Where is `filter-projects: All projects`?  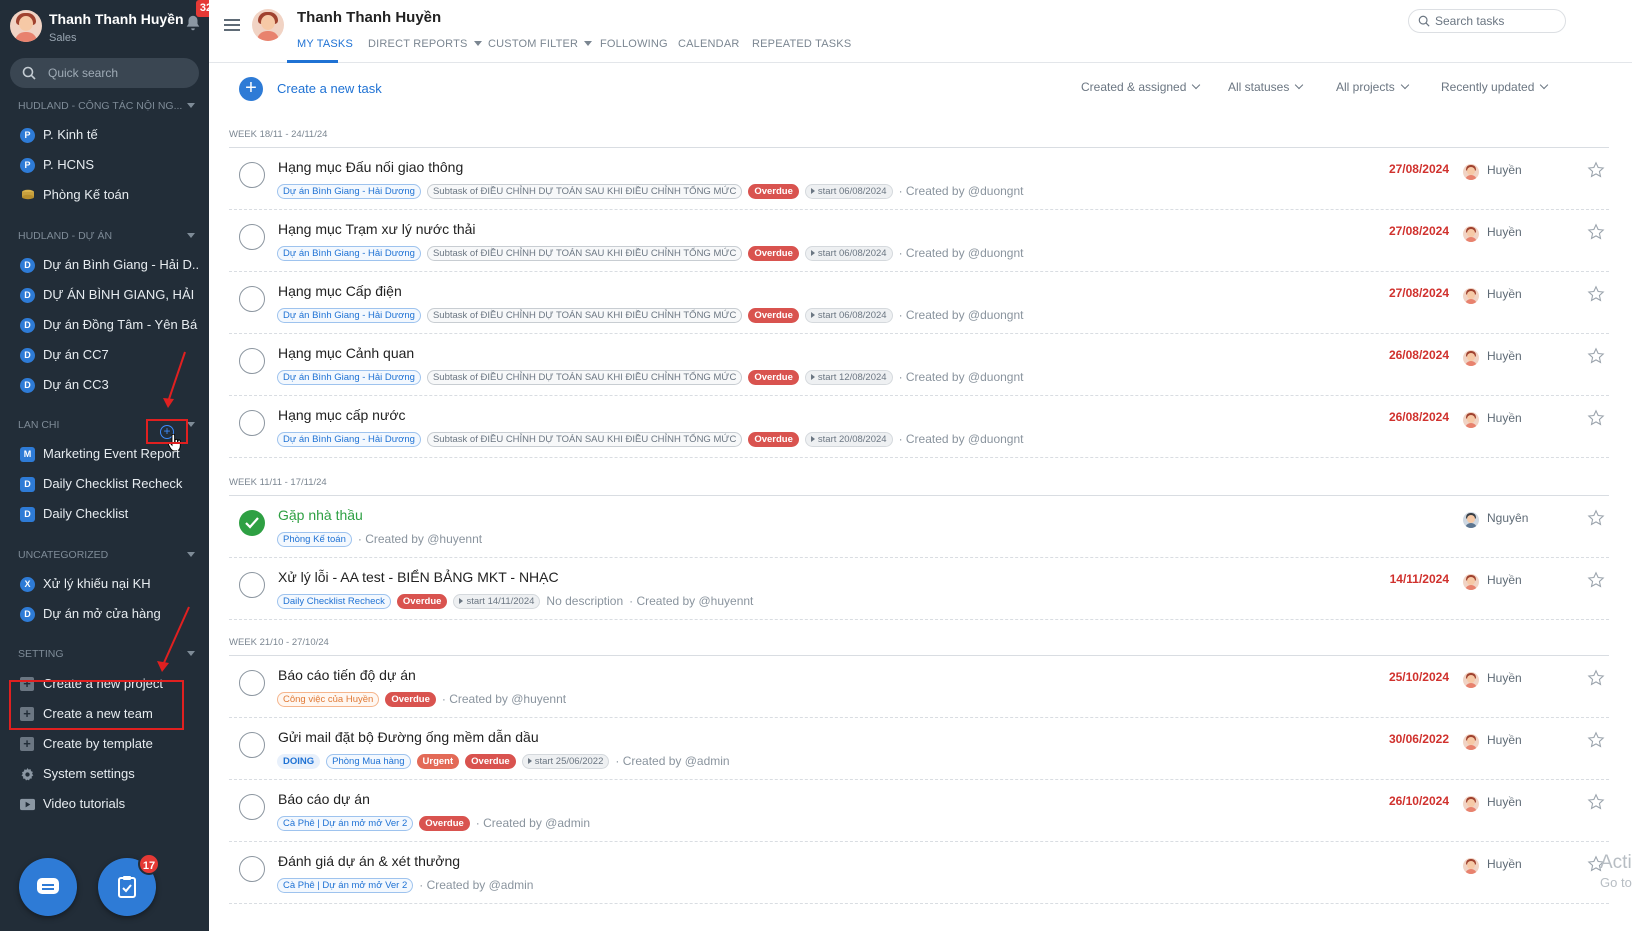 filter-projects: All projects is located at coordinates (1372, 87).